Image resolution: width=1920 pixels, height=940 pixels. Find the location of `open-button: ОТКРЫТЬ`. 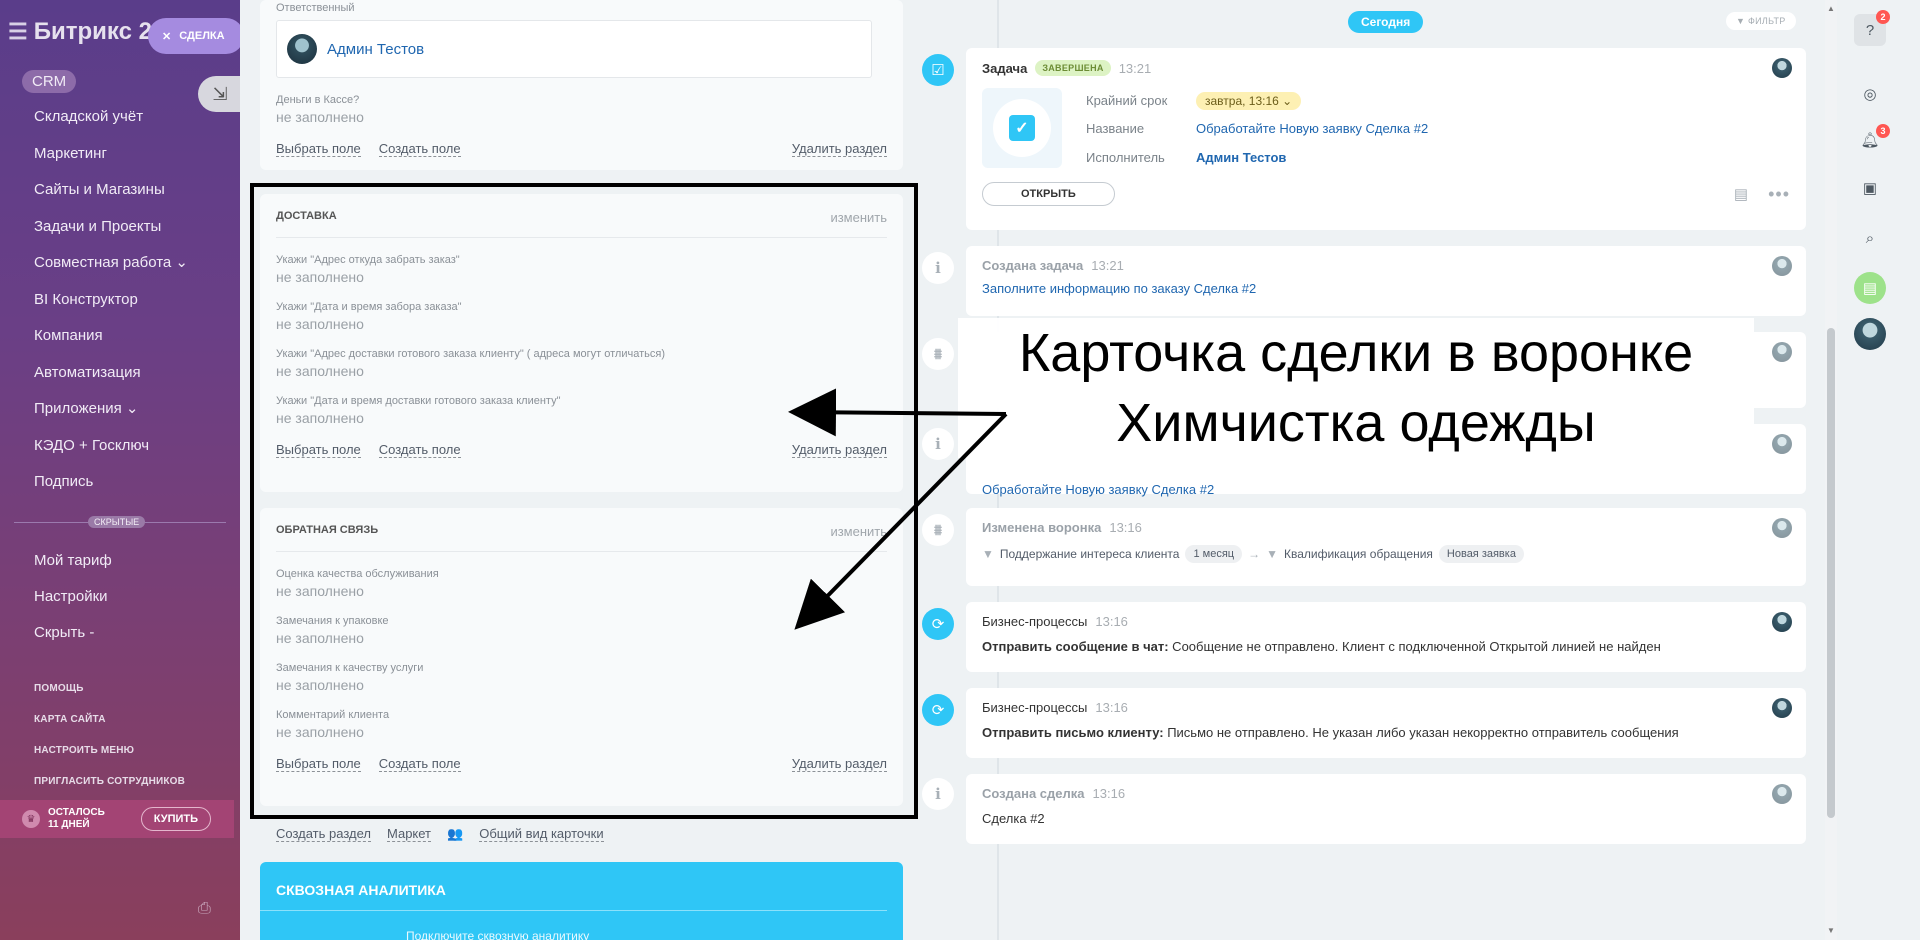

open-button: ОТКРЫТЬ is located at coordinates (1048, 194).